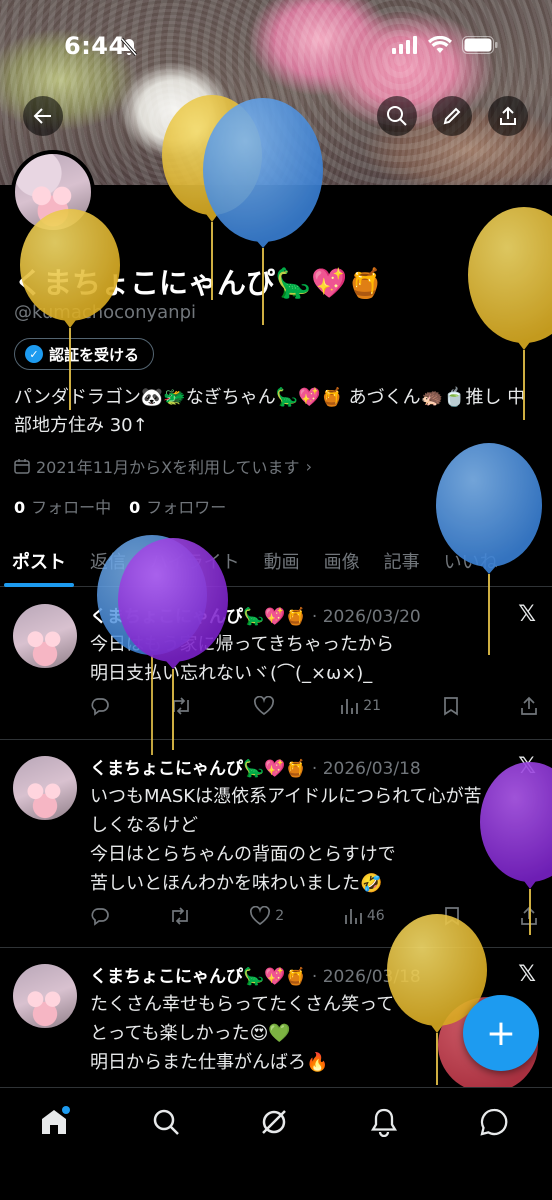 This screenshot has height=1200, width=552. What do you see at coordinates (276, 1143) in the screenshot?
I see `bottom-navigation` at bounding box center [276, 1143].